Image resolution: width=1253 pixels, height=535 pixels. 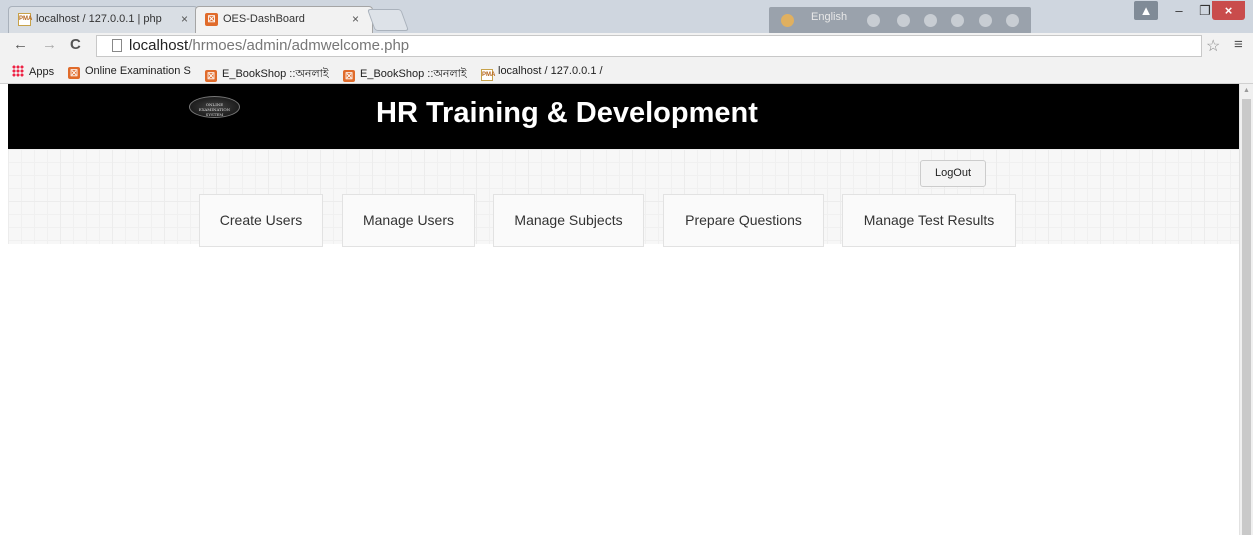 What do you see at coordinates (214, 107) in the screenshot?
I see `site-logo: ONLINE EXAMINATION SYSTEM` at bounding box center [214, 107].